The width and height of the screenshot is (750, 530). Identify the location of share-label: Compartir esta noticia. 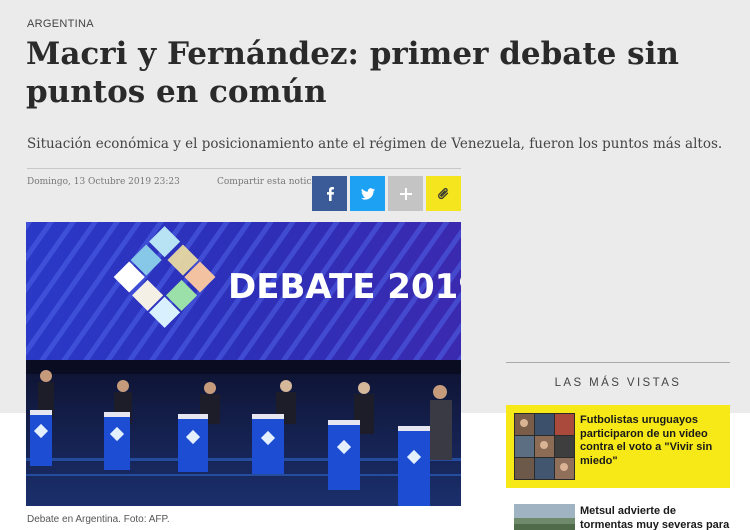
(268, 182).